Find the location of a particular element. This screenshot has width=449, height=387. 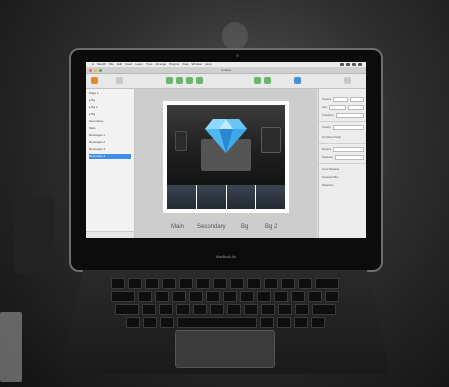

size-row: Size is located at coordinates (343, 107).